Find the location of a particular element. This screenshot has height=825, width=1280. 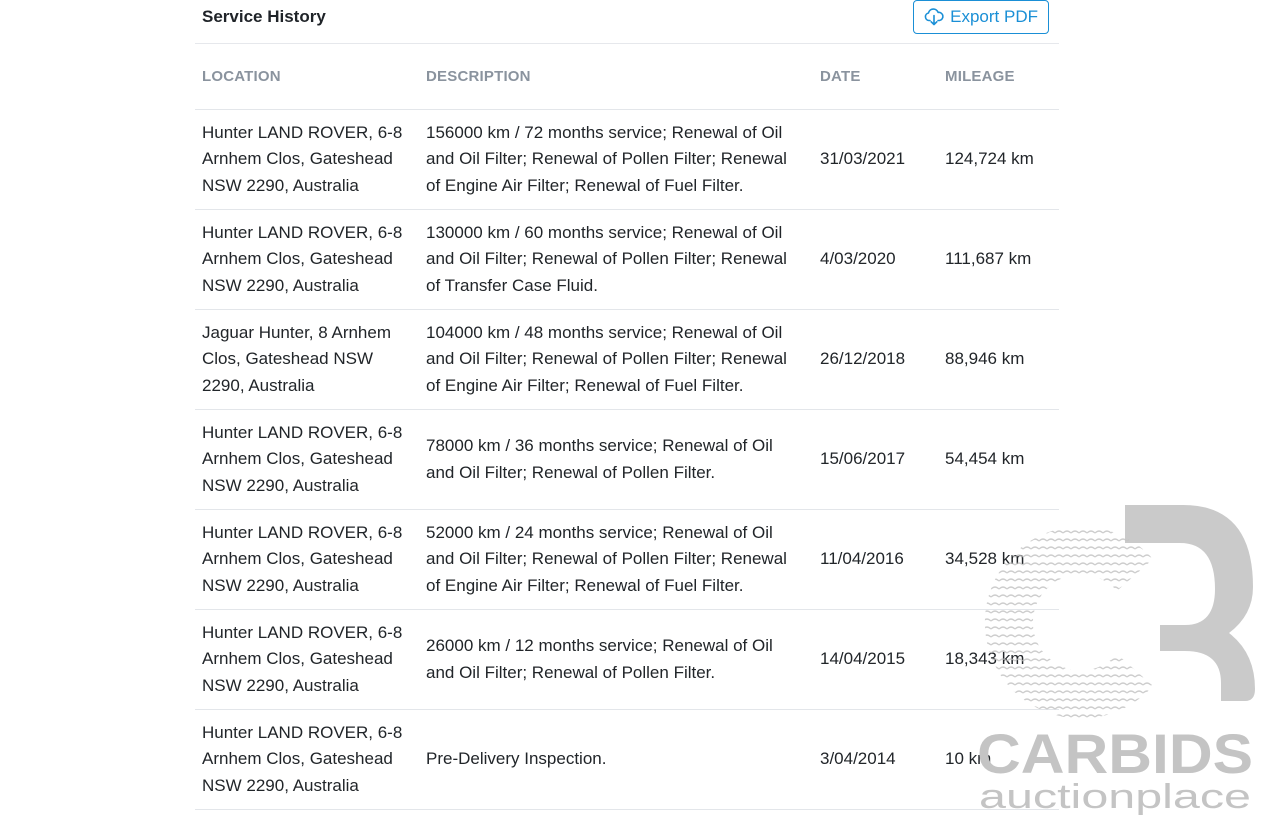

mileage-cell: 124,724 km is located at coordinates (998, 159).